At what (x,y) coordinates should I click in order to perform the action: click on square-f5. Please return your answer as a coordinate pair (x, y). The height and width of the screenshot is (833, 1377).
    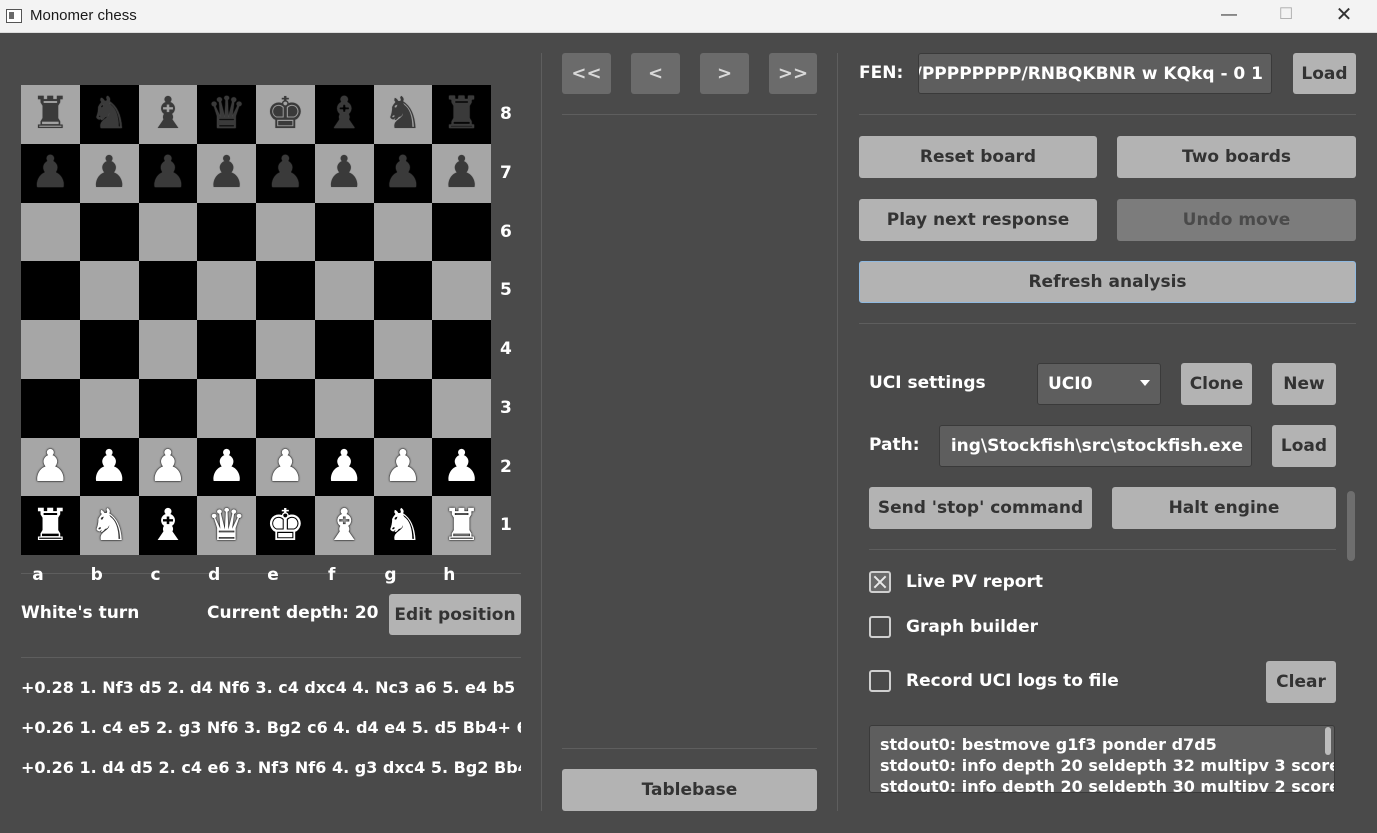
    Looking at the image, I should click on (344, 290).